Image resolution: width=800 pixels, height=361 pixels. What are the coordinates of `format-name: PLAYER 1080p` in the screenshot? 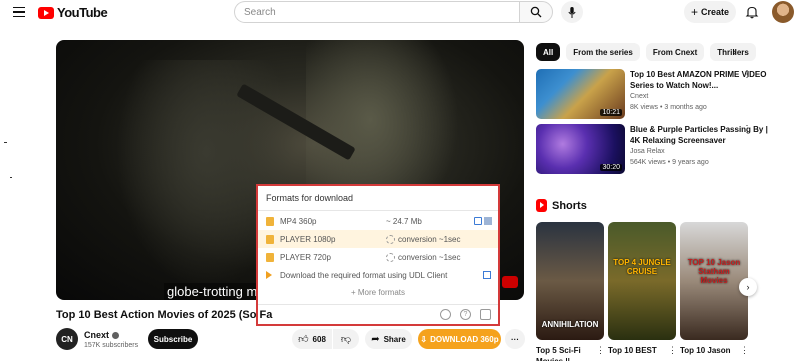 It's located at (308, 239).